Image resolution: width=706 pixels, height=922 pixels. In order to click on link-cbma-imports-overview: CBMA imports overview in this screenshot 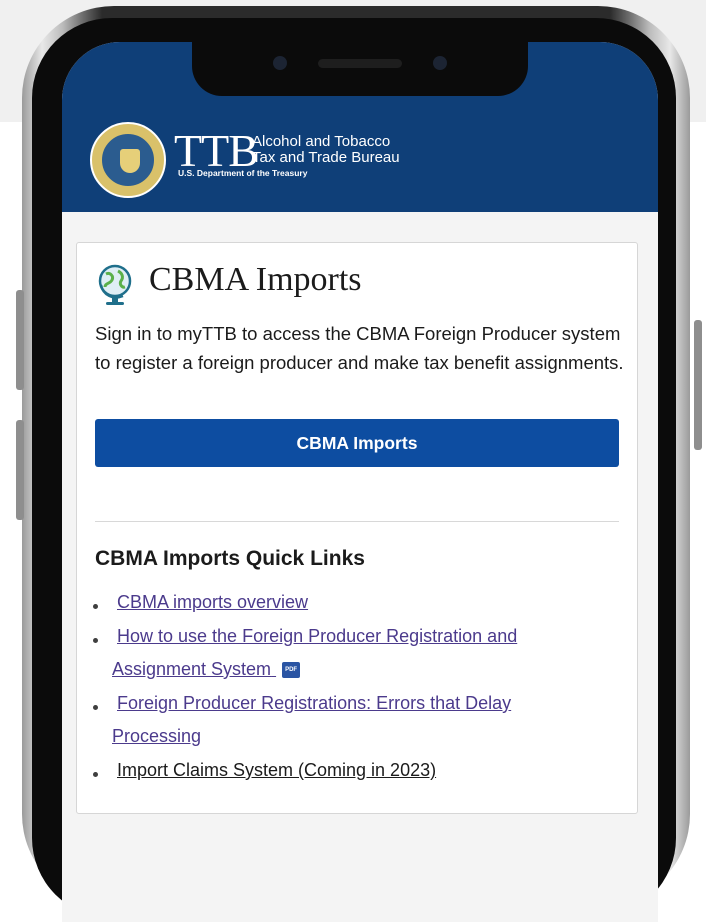, I will do `click(357, 602)`.